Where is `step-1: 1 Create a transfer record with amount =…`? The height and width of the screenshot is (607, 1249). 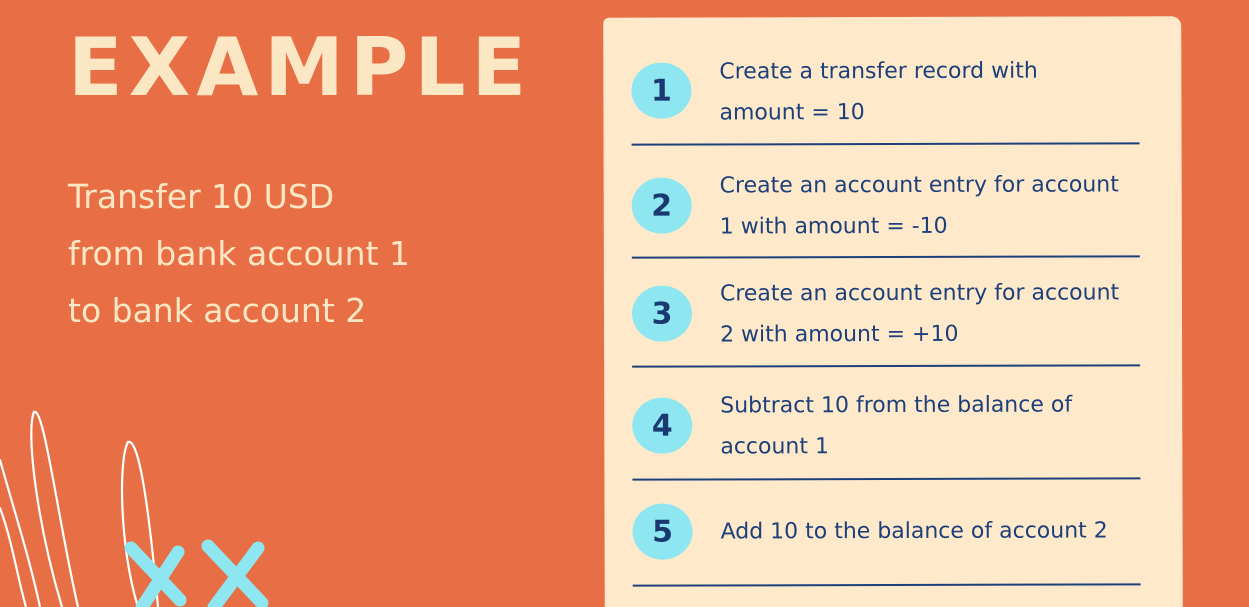
step-1: 1 Create a transfer record with amount =… is located at coordinates (885, 81).